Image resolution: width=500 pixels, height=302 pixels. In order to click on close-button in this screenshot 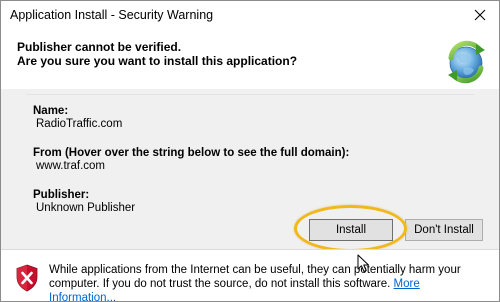, I will do `click(480, 15)`.